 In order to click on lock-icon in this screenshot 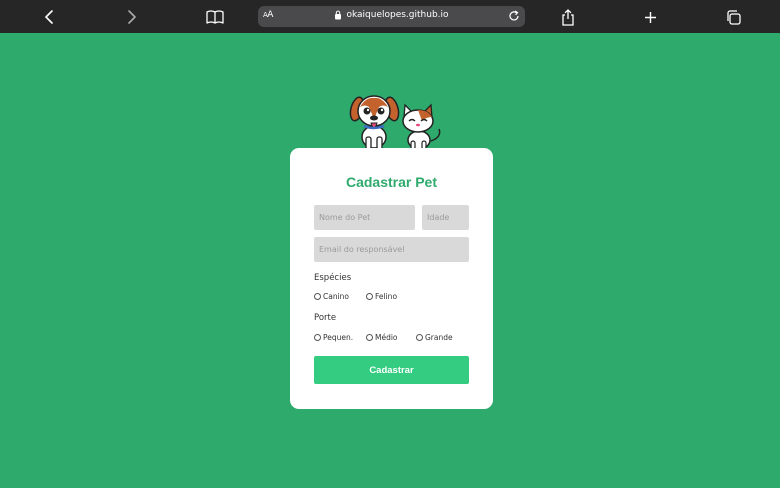, I will do `click(338, 15)`.